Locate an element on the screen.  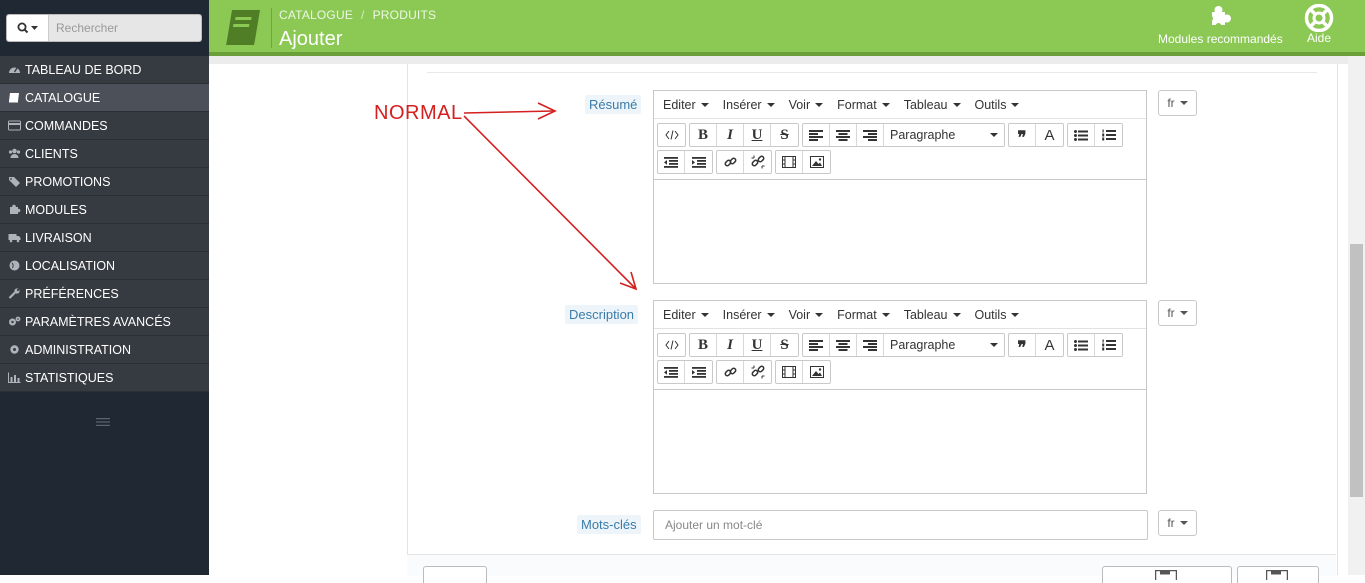
keywords-input is located at coordinates (900, 525).